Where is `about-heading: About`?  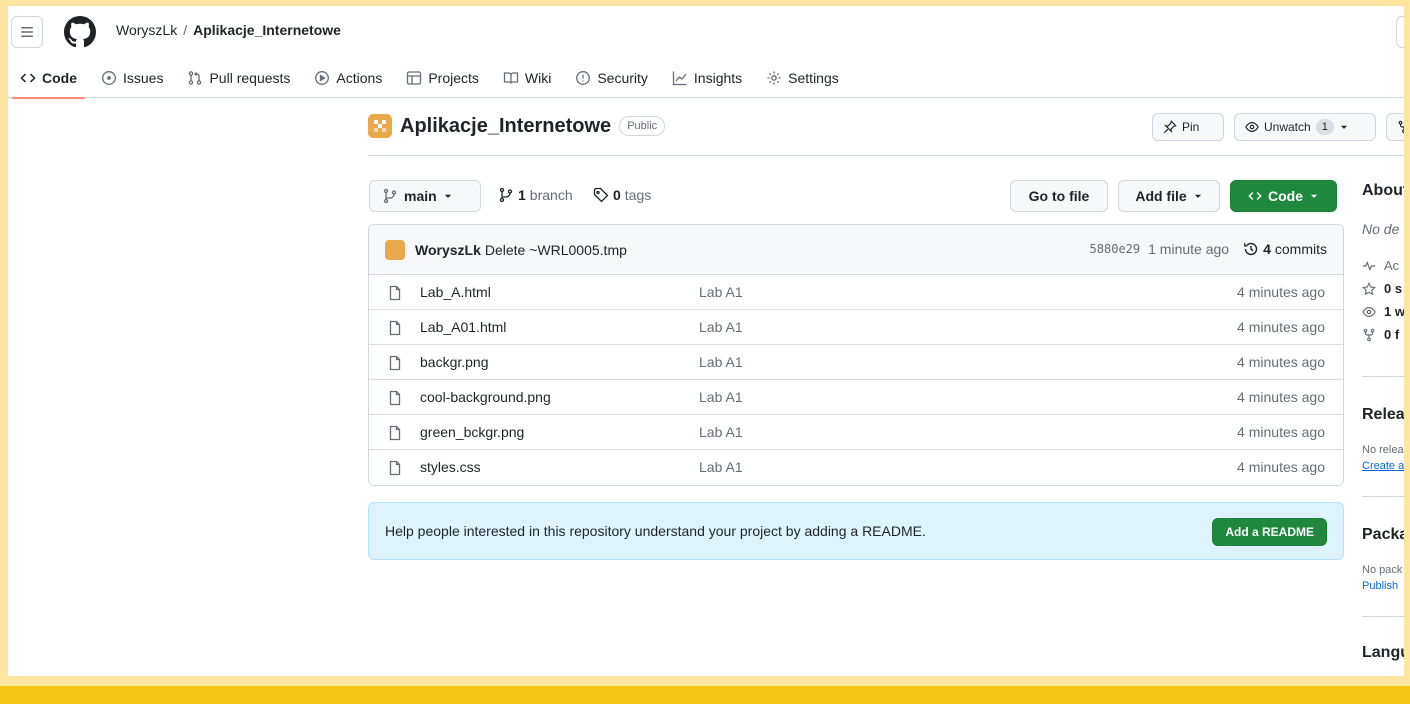
about-heading: About is located at coordinates (1383, 190).